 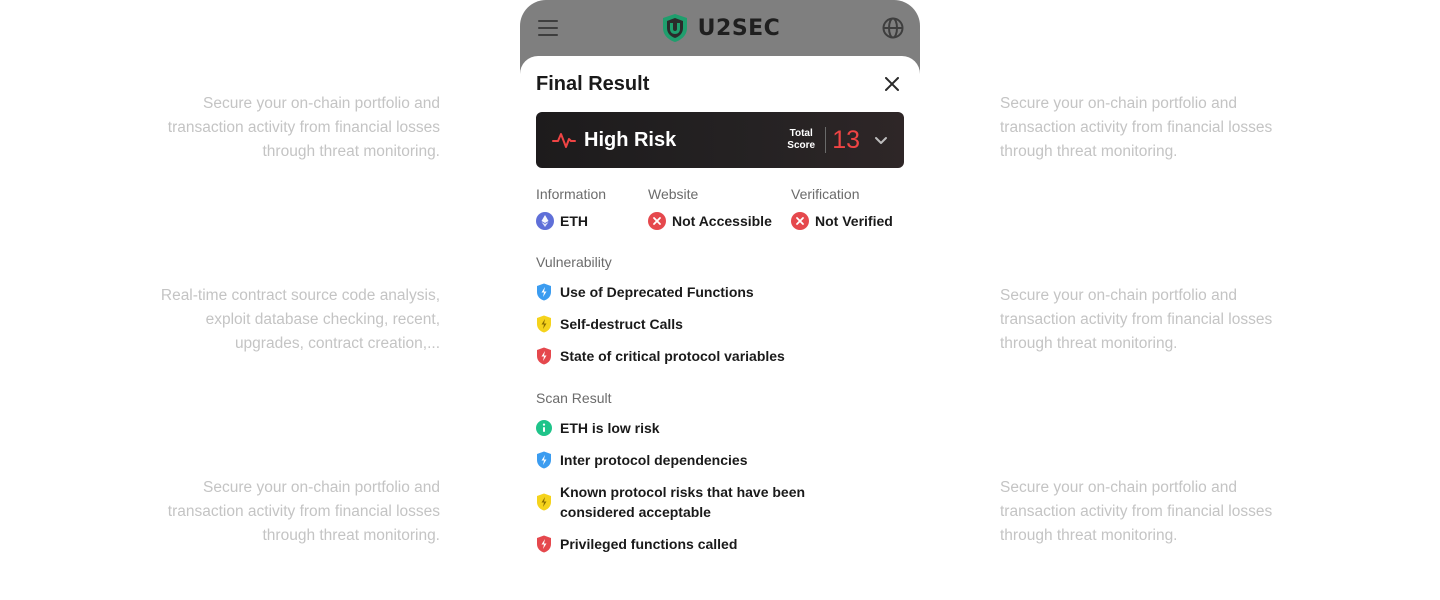 What do you see at coordinates (720, 292) in the screenshot?
I see `vulnerability-item: Use of Deprecated Functions` at bounding box center [720, 292].